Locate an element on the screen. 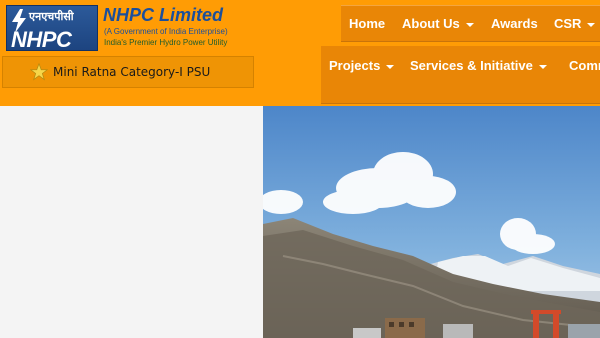  nav-home-label: Home is located at coordinates (367, 23).